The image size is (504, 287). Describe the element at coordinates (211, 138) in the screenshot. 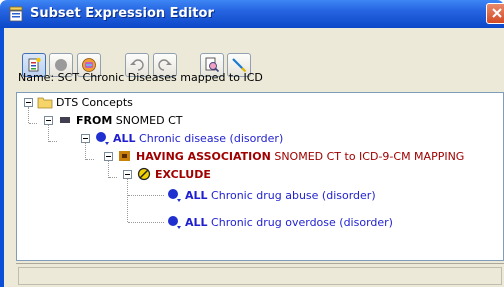

I see `concept-value: Chronic disease (disorder)` at that location.